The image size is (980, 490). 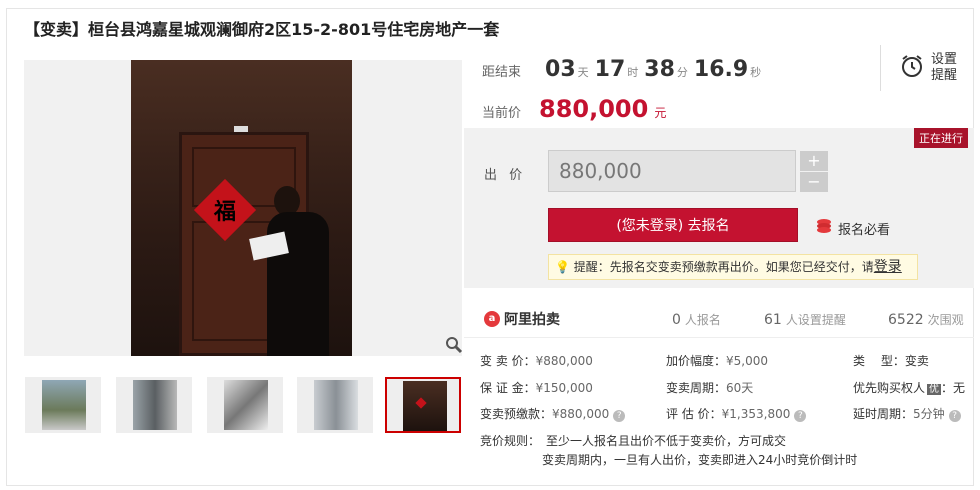 I want to click on bid-input: 880,000, so click(x=672, y=171).